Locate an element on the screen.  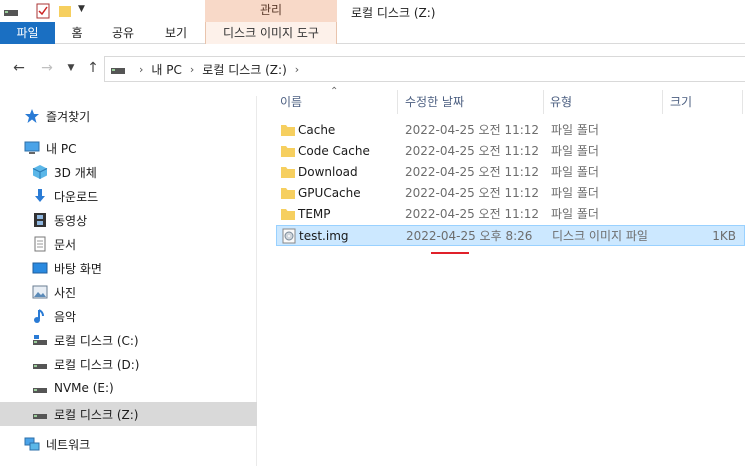
file-date: 2022-04-25 오후 8:26 is located at coordinates (469, 236).